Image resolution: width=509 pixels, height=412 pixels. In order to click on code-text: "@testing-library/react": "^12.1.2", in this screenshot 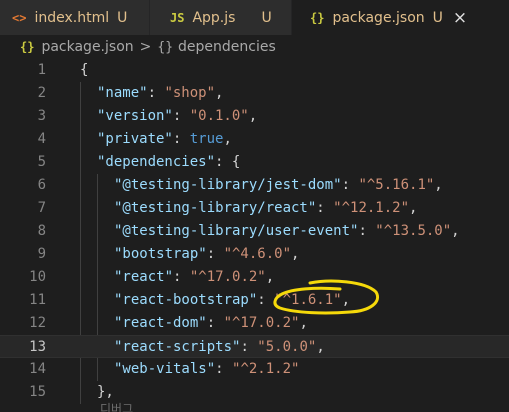, I will do `click(265, 208)`.